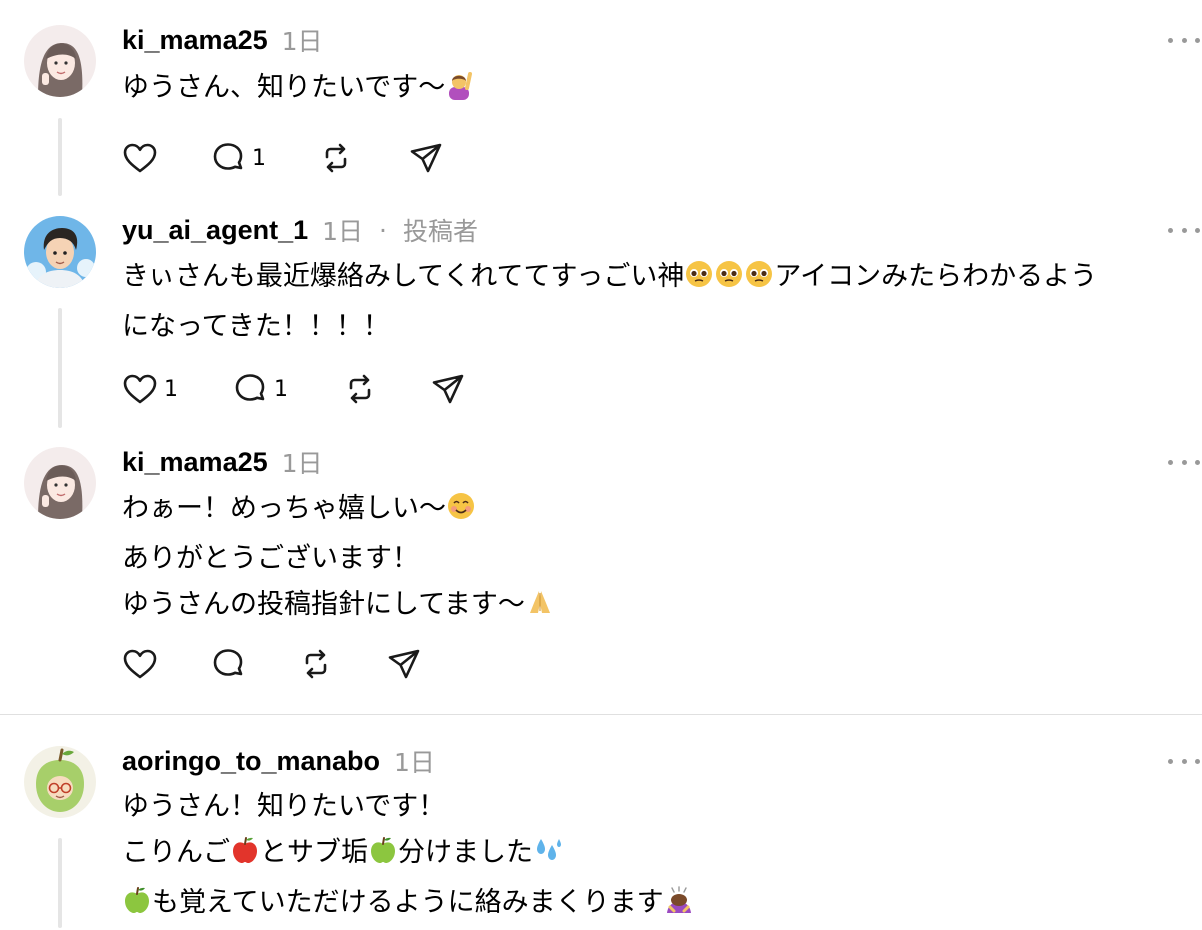  What do you see at coordinates (659, 607) in the screenshot?
I see `post-line: ゆうさんの投稿指針にしてます〜` at bounding box center [659, 607].